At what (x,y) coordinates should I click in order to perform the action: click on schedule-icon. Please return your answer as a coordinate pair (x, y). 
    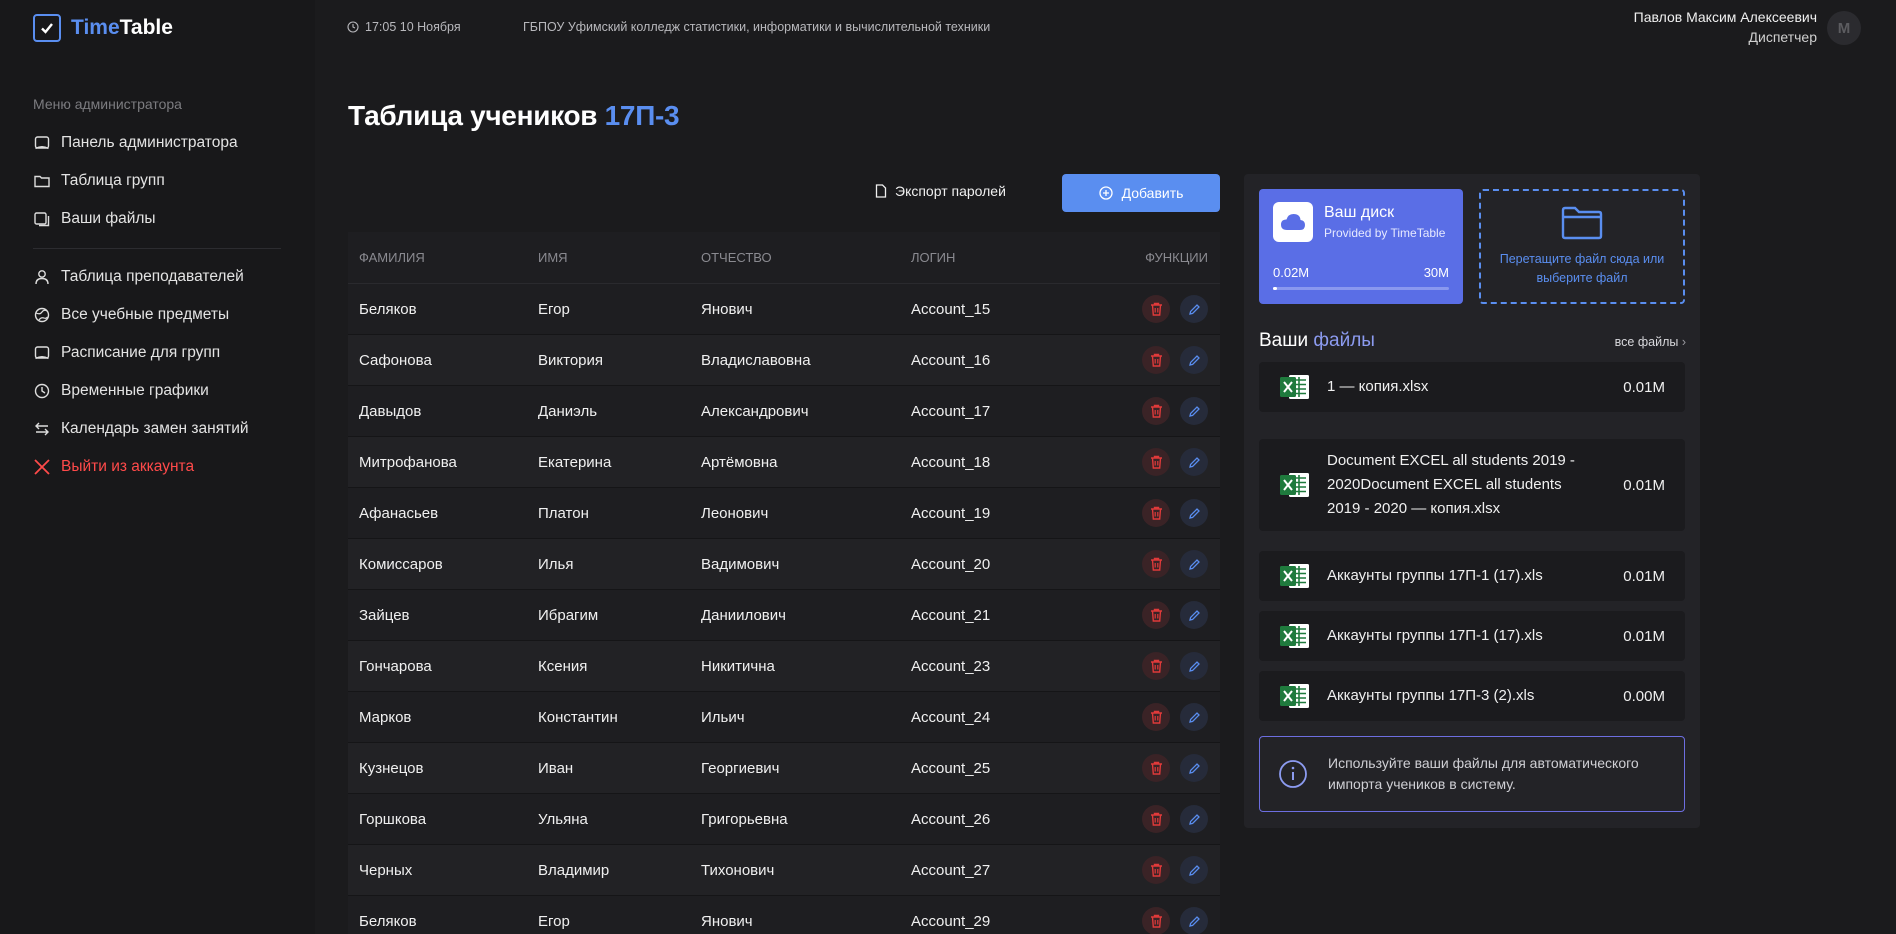
    Looking at the image, I should click on (42, 353).